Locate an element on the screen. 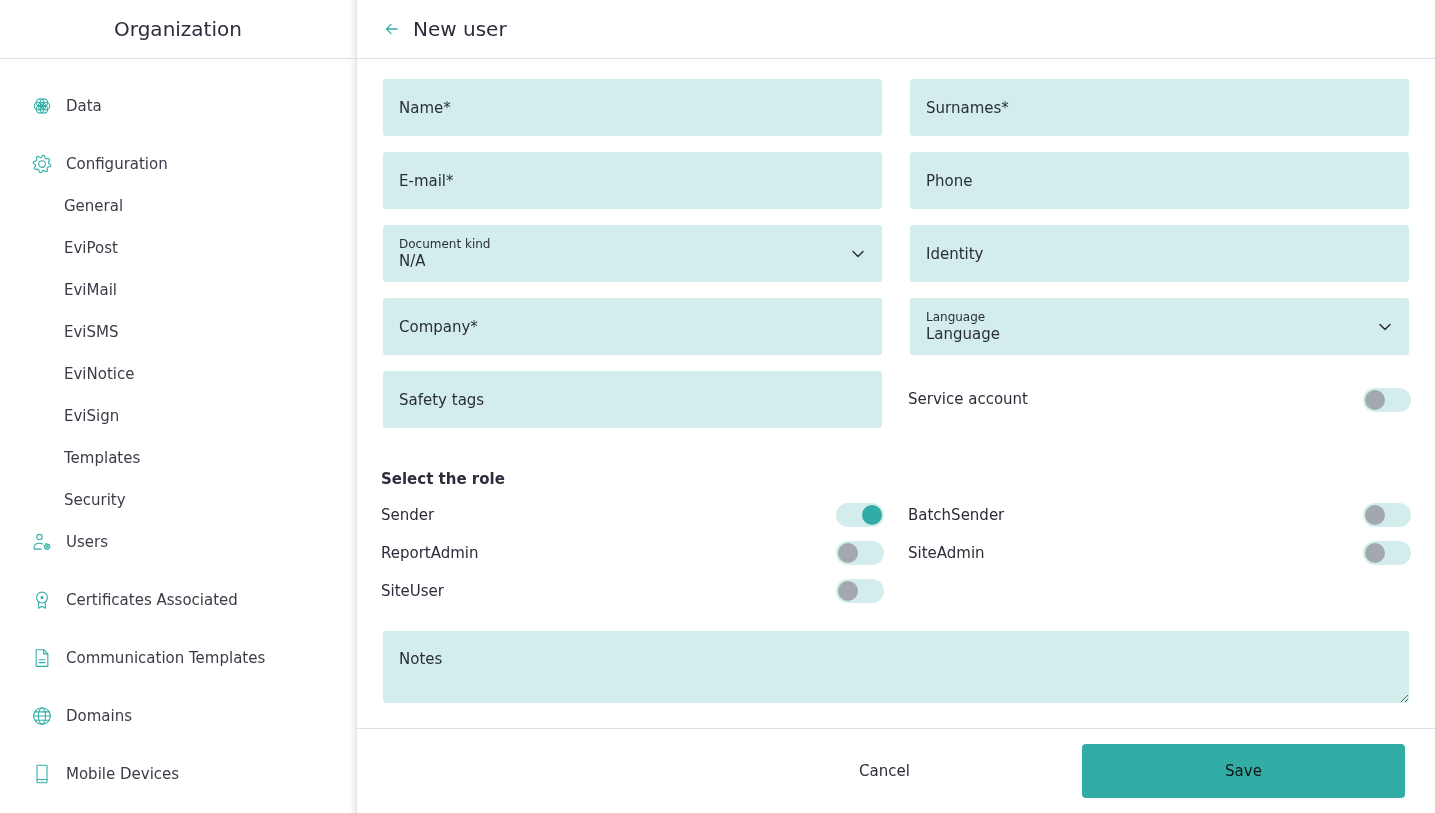 This screenshot has height=813, width=1435. user-gear-icon is located at coordinates (42, 542).